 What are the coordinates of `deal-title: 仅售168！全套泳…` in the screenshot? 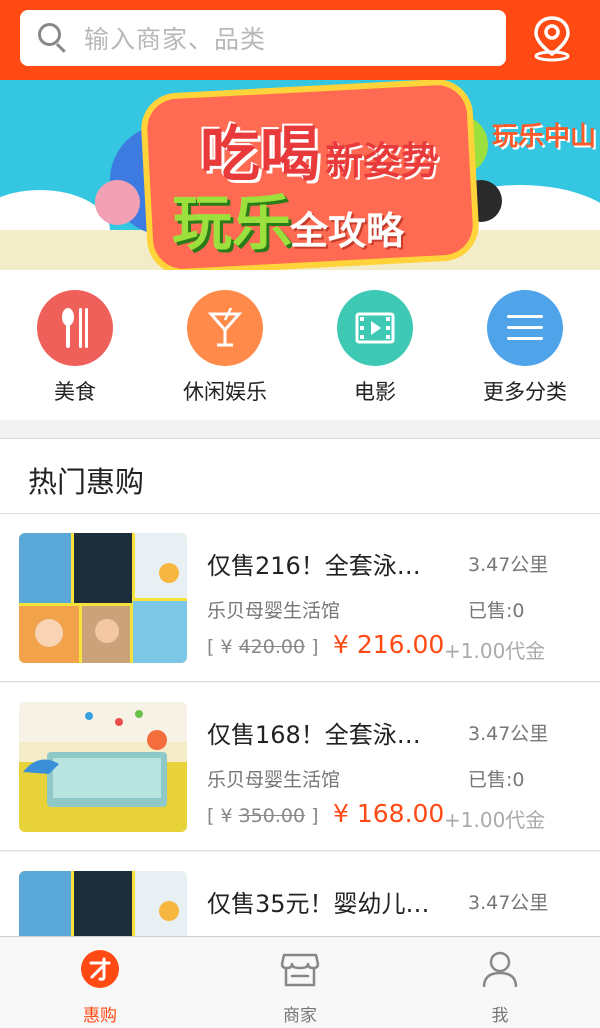 It's located at (314, 735).